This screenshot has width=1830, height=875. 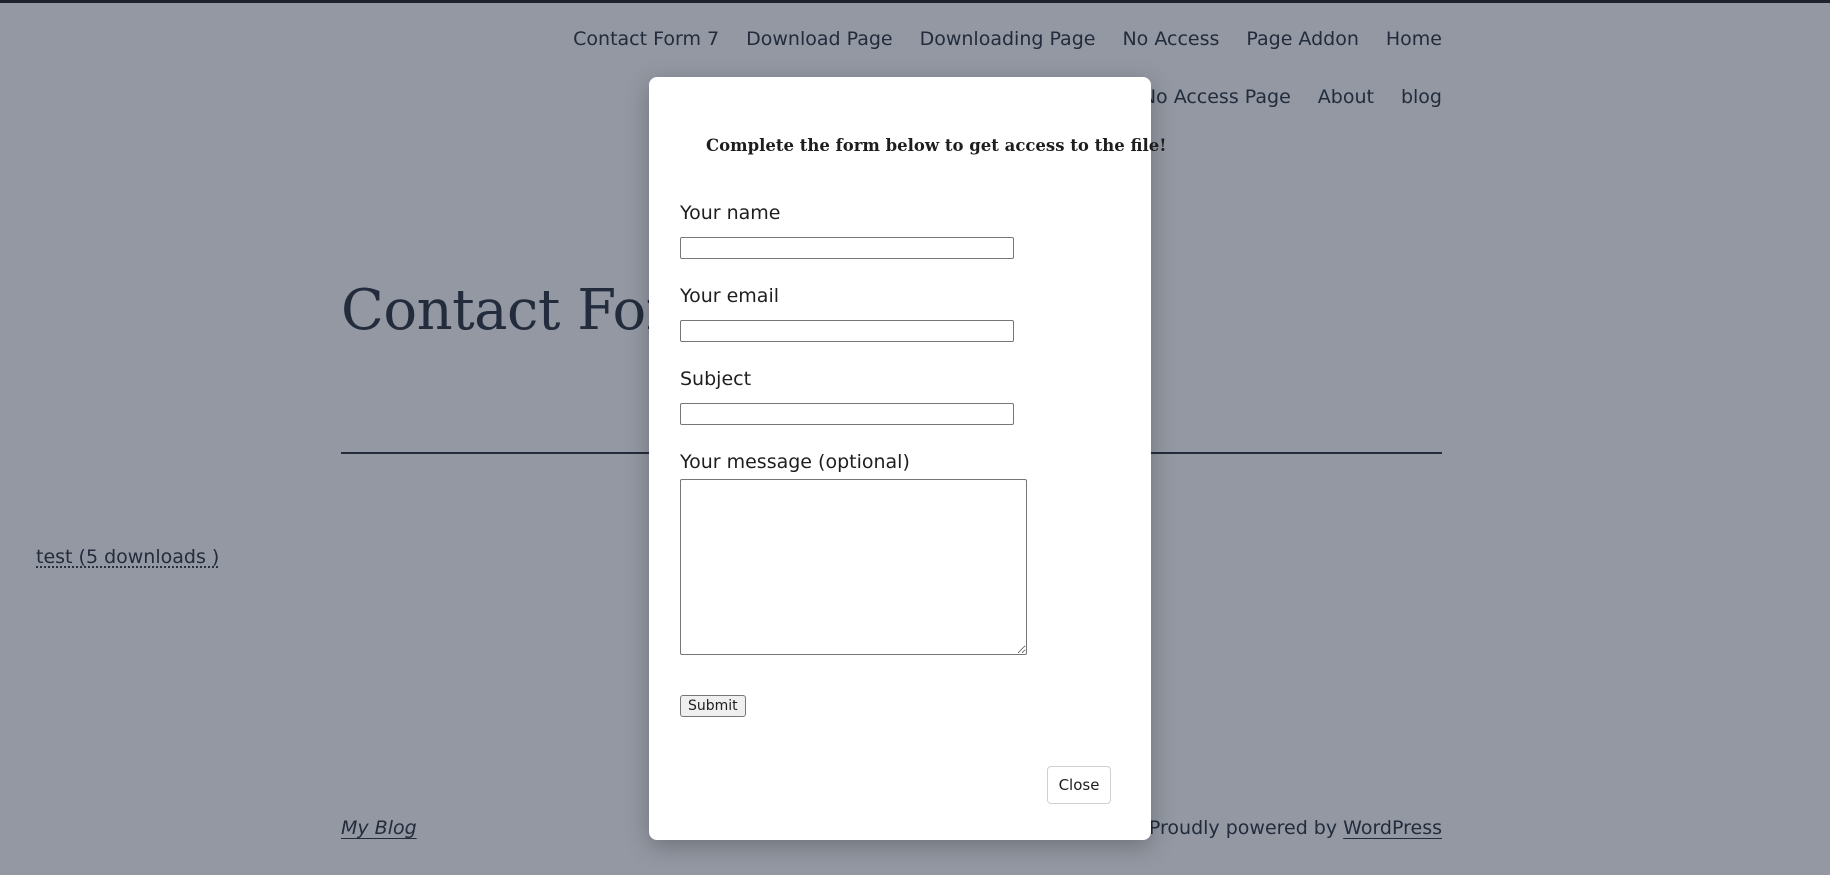 What do you see at coordinates (847, 331) in the screenshot?
I see `email-input` at bounding box center [847, 331].